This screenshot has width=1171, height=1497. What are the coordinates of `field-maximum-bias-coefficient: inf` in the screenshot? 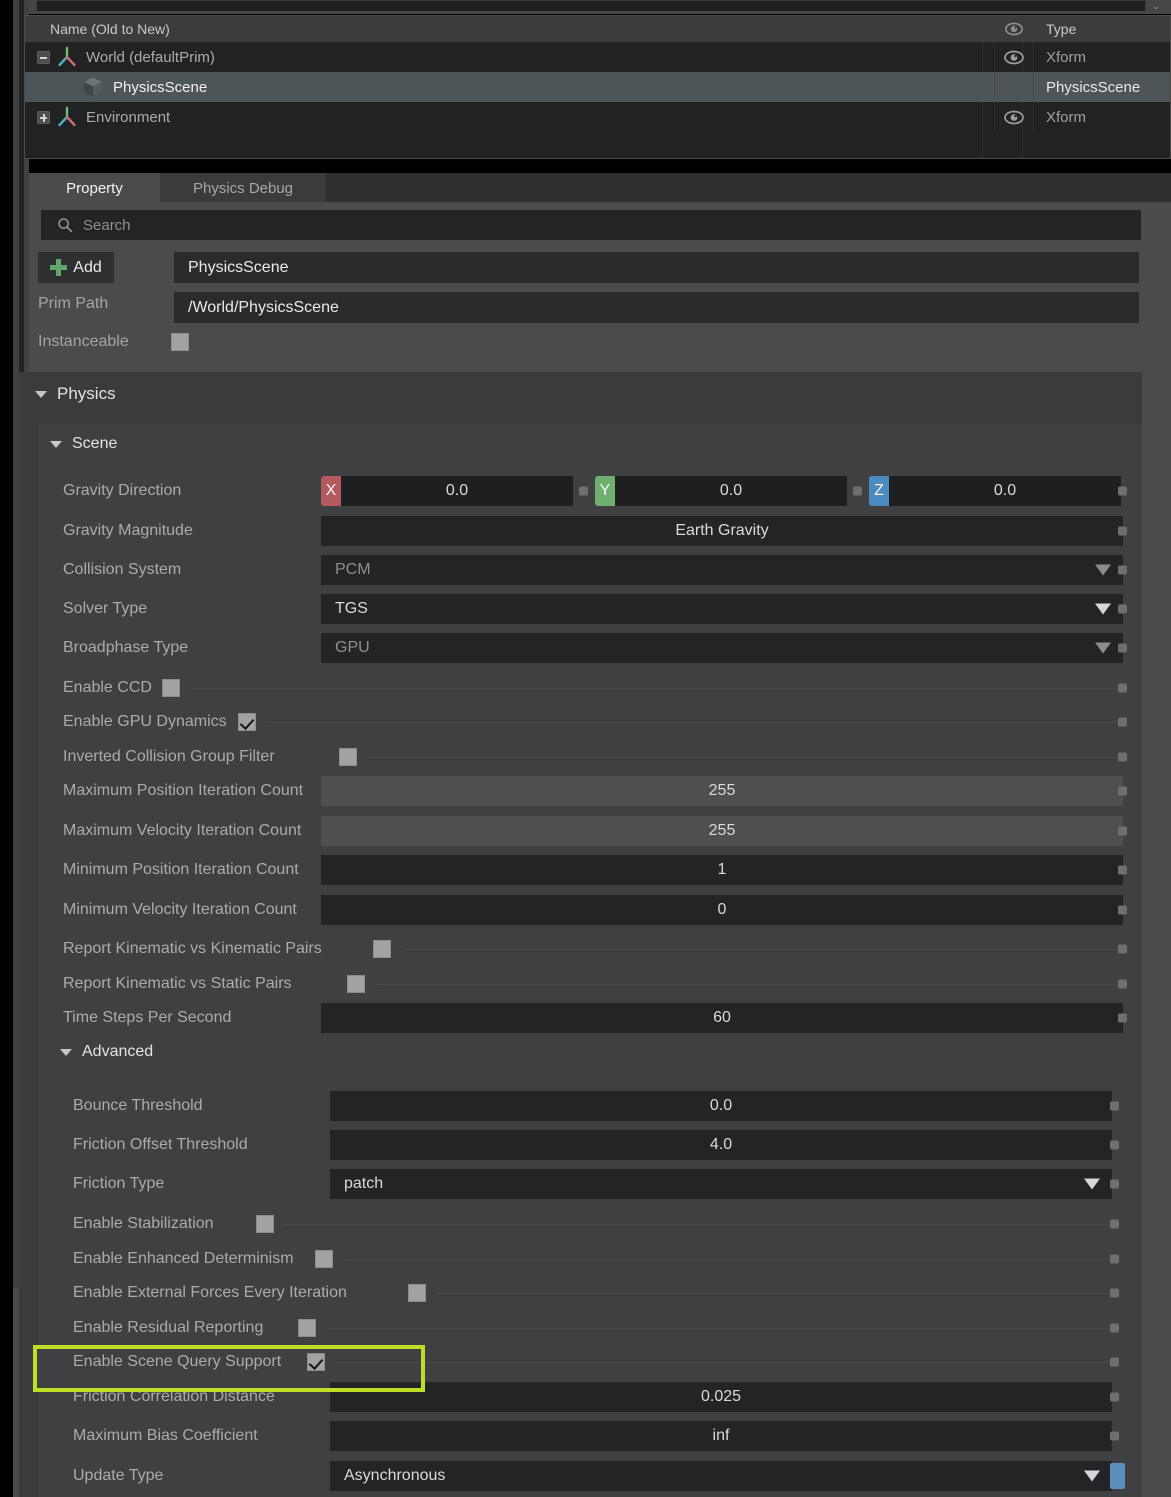 It's located at (721, 1435).